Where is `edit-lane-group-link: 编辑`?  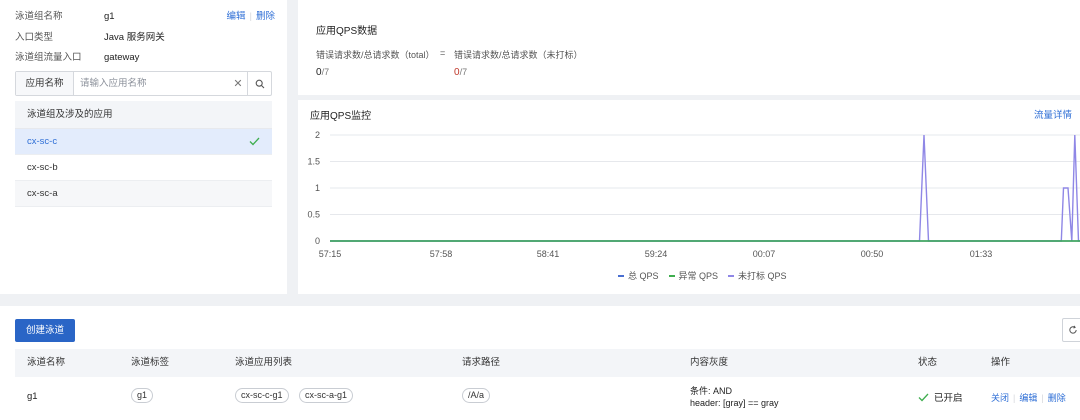 edit-lane-group-link: 编辑 is located at coordinates (236, 16).